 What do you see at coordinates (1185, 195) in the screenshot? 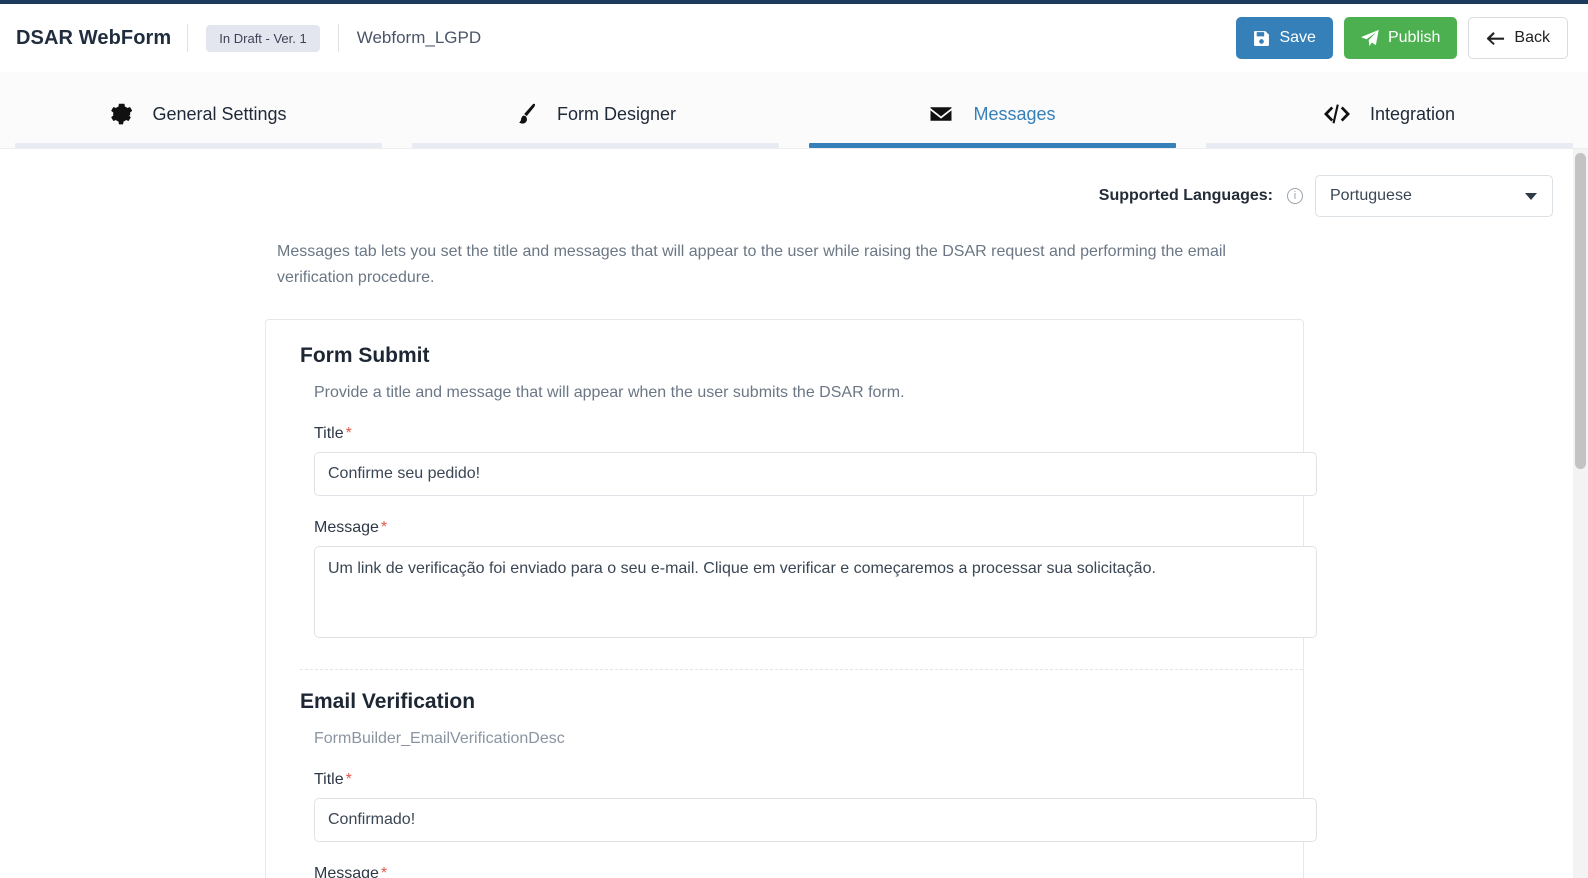
I see `supported-languages-label: Supported Languages:` at bounding box center [1185, 195].